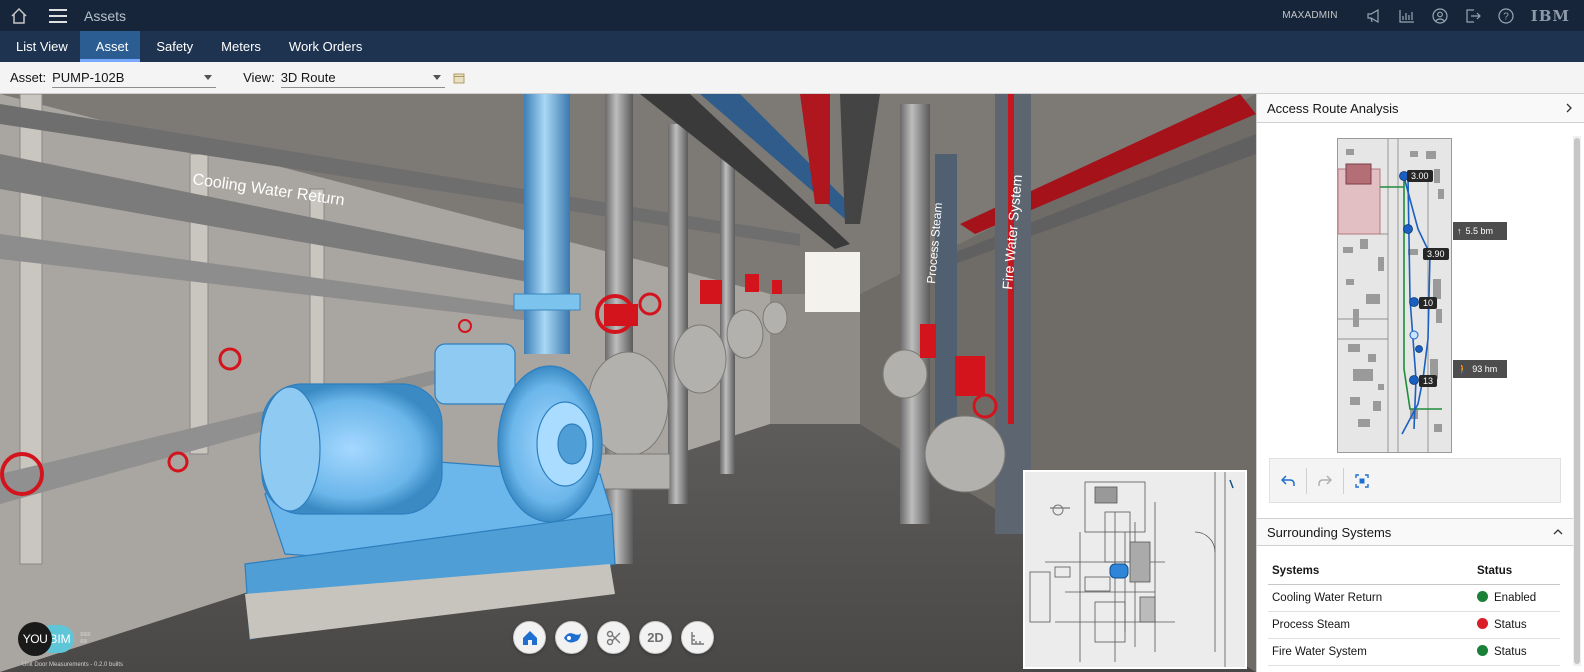  Describe the element at coordinates (1333, 108) in the screenshot. I see `route-panel-title: Access Route Analysis` at that location.